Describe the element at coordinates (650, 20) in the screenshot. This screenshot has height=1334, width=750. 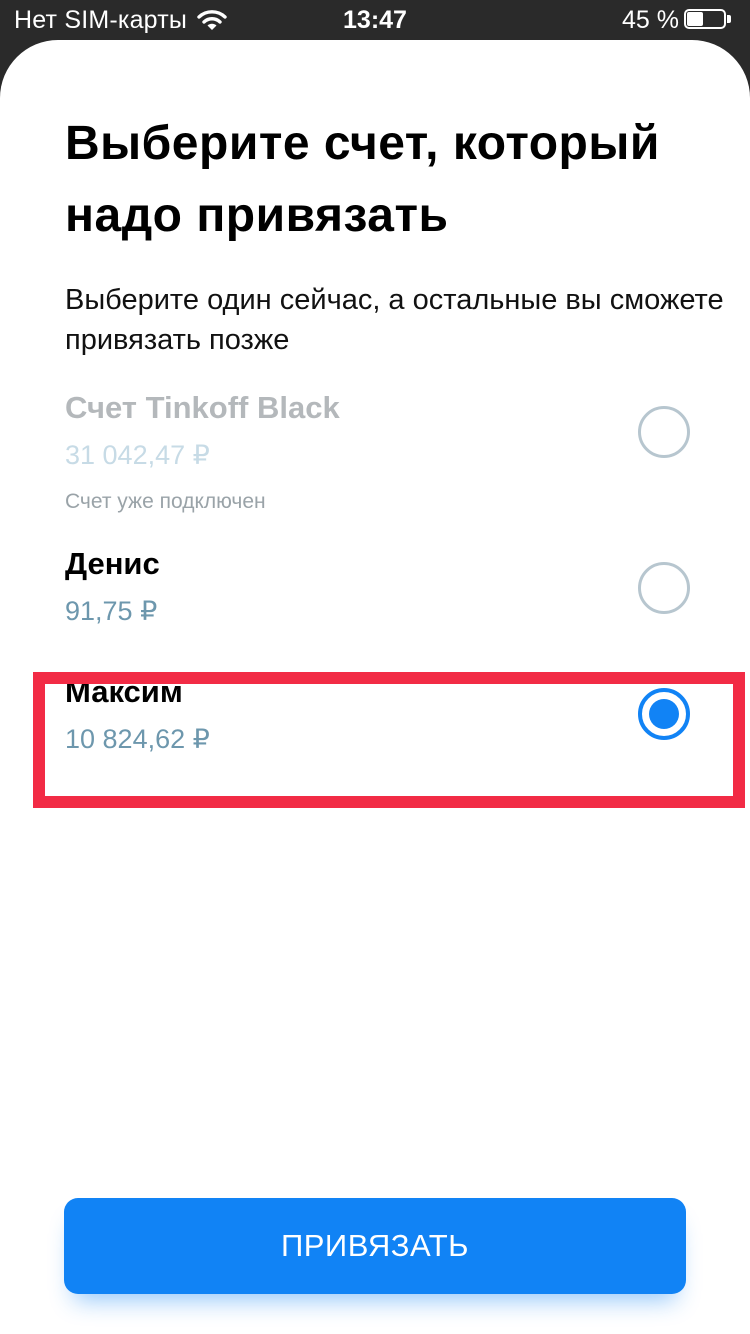
I see `battery-percentage: 45 %` at that location.